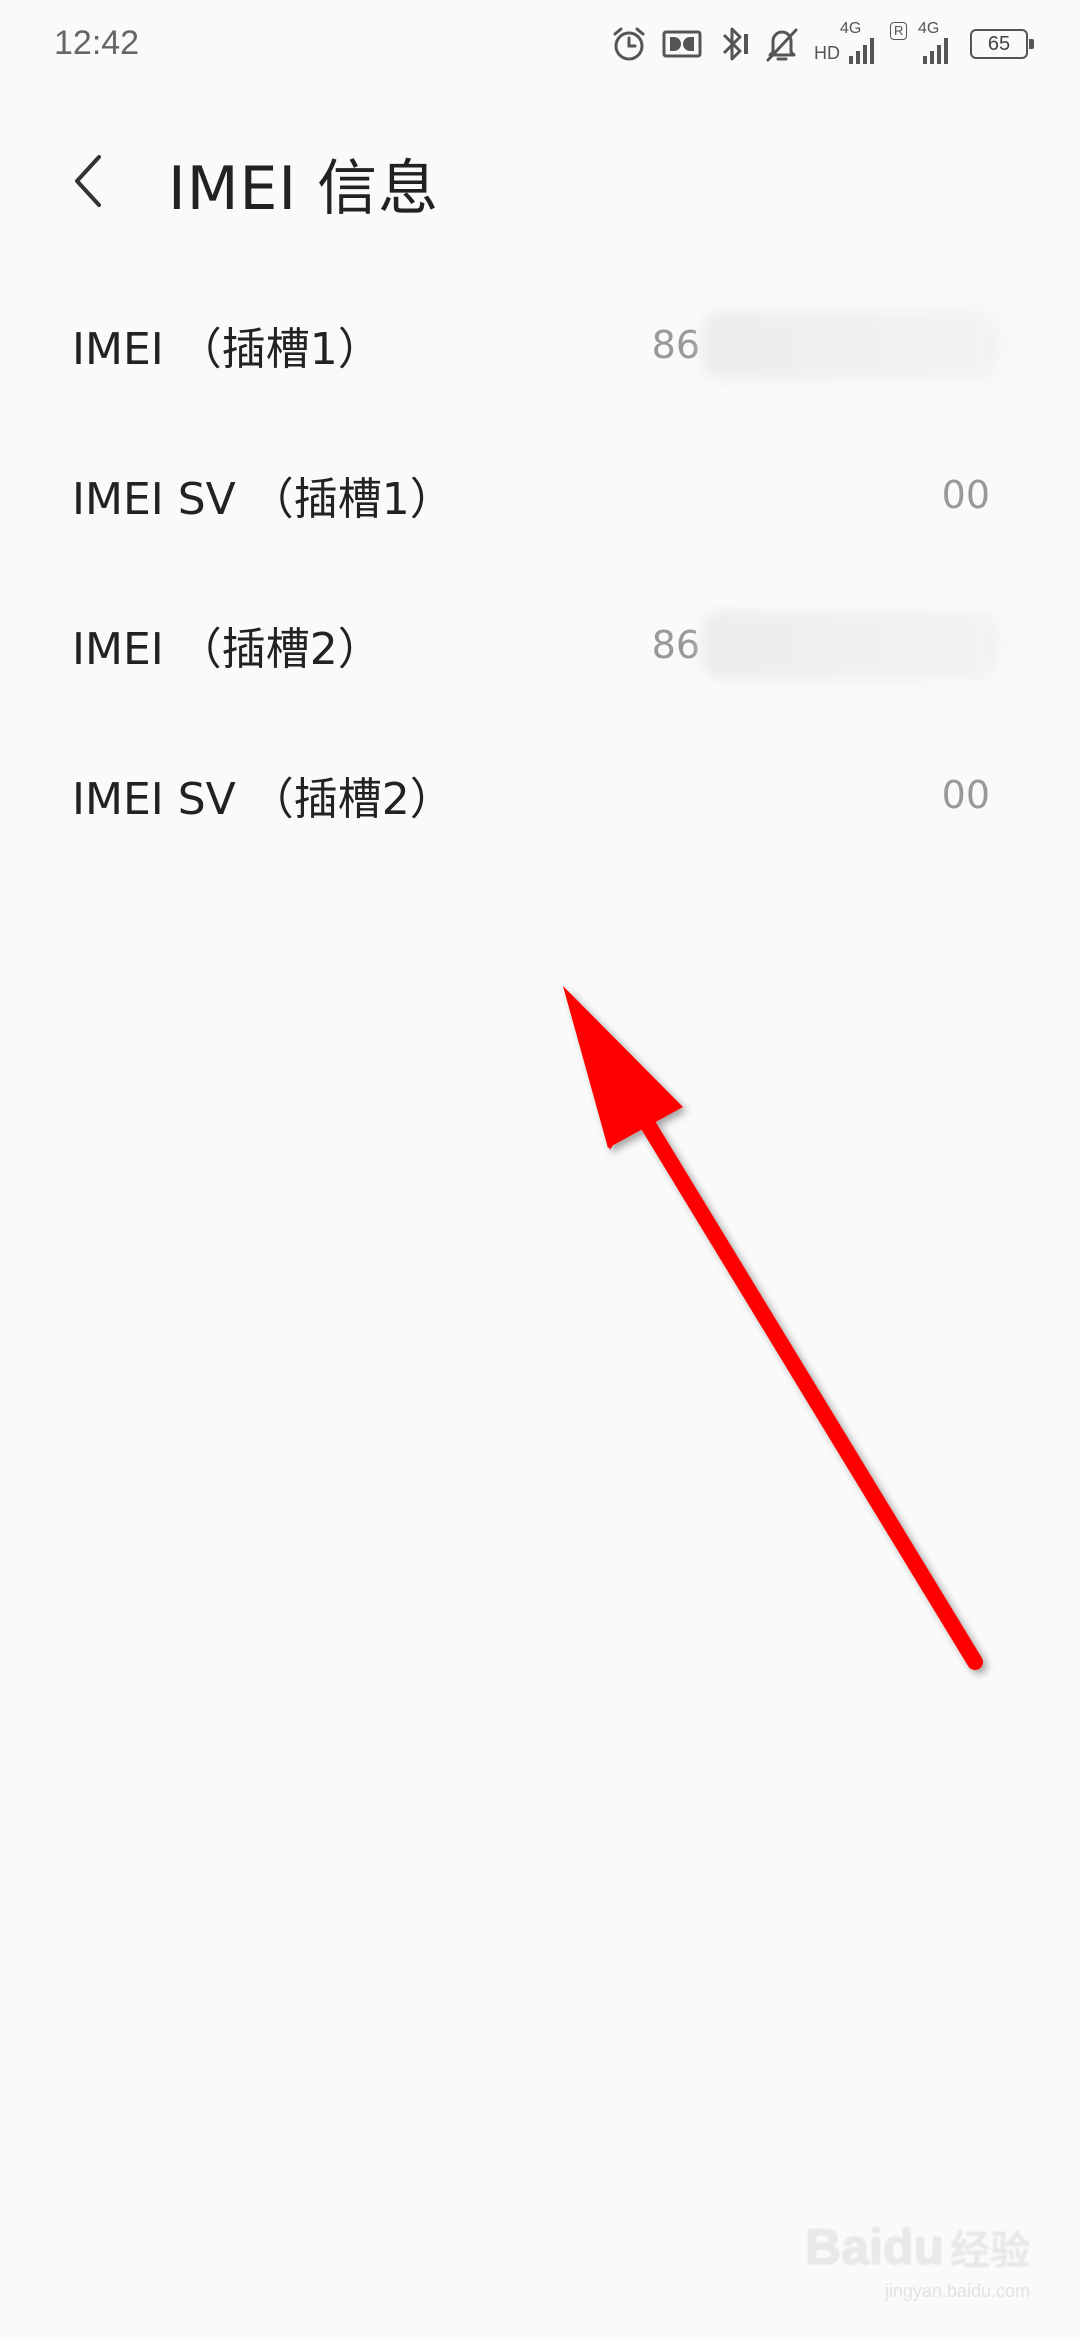 The image size is (1080, 2340). I want to click on imei-slot1-row: IMEI （插槽1） 86, so click(540, 345).